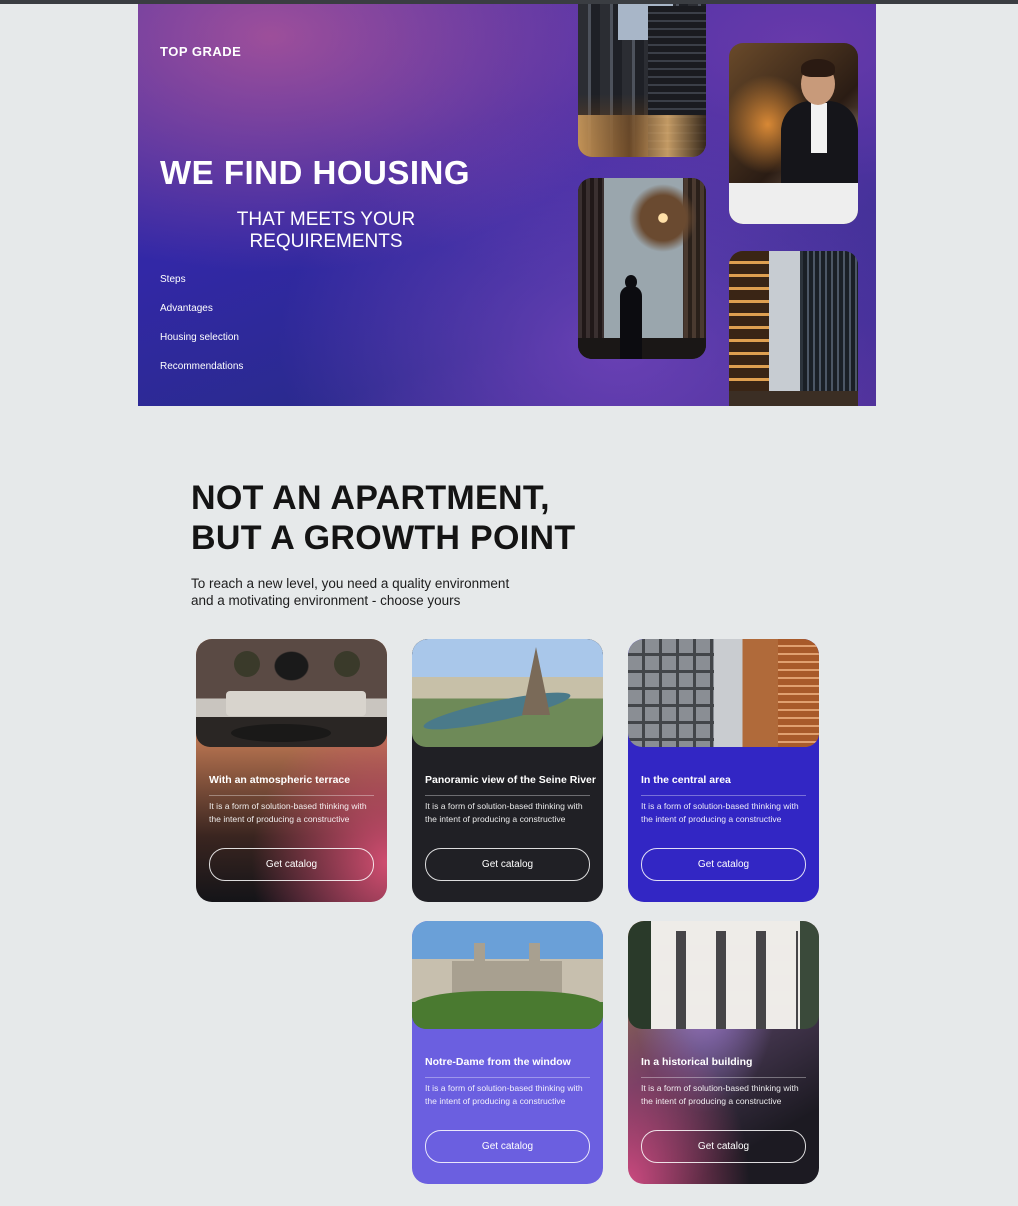 This screenshot has height=1206, width=1018. What do you see at coordinates (200, 51) in the screenshot?
I see `brand-logo: TOP GRADE` at bounding box center [200, 51].